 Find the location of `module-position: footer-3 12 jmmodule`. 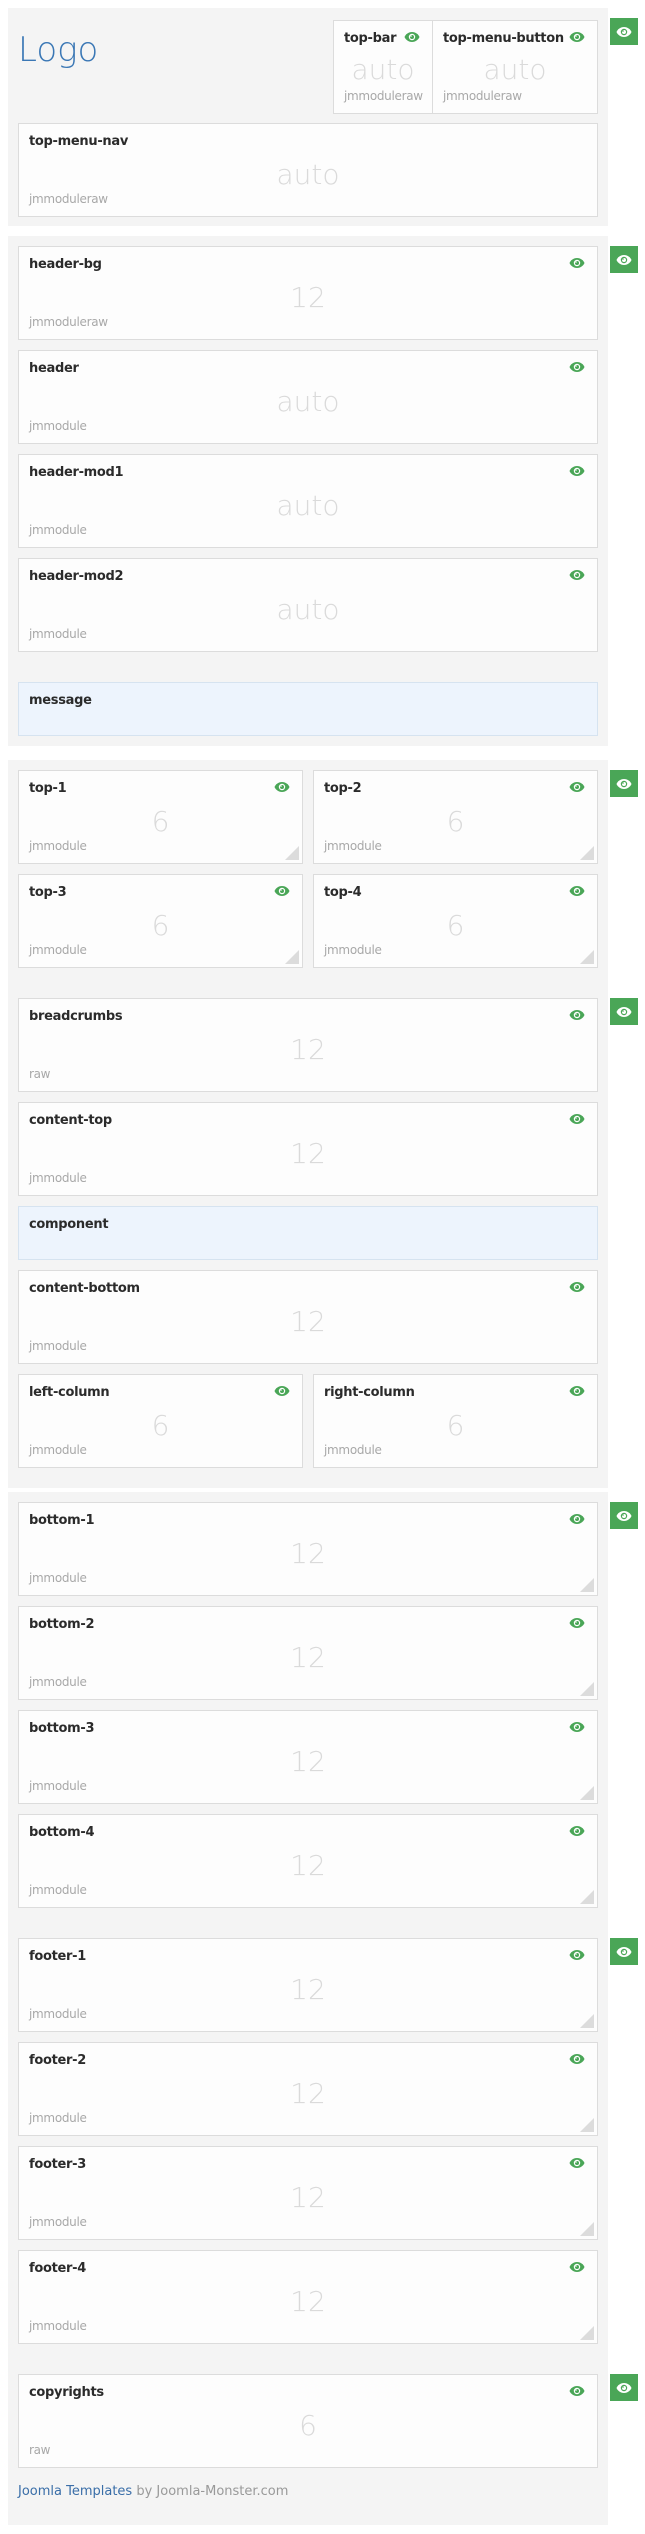

module-position: footer-3 12 jmmodule is located at coordinates (308, 2193).